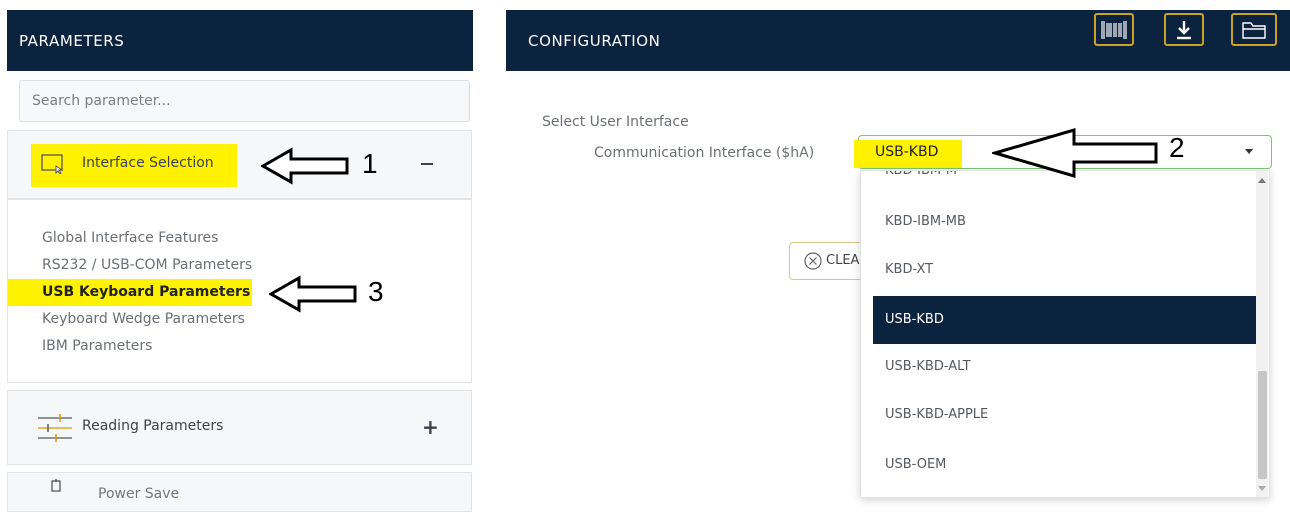  Describe the element at coordinates (594, 40) in the screenshot. I see `configuration-title: CONFIGURATION` at that location.